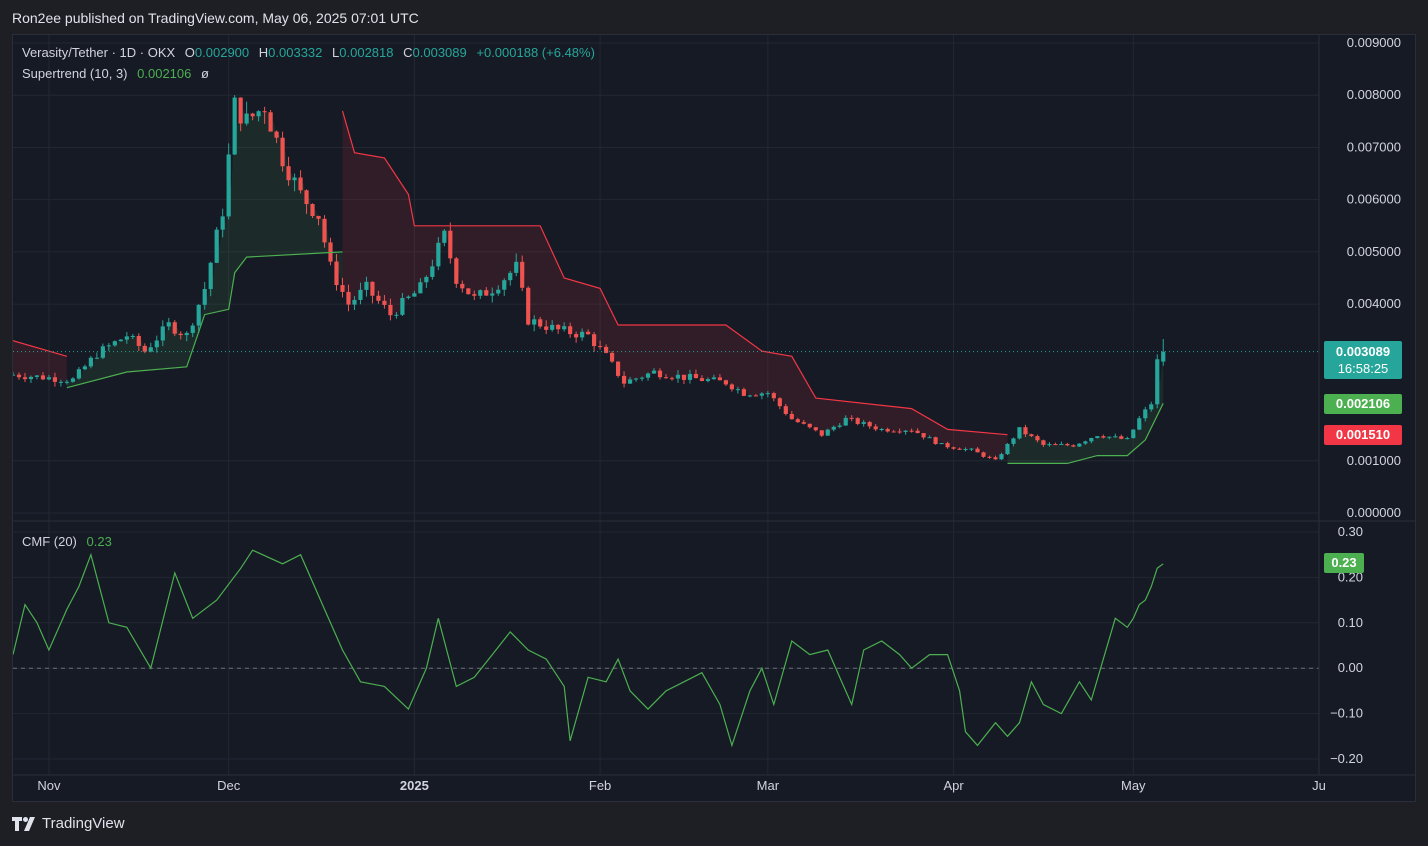  What do you see at coordinates (414, 785) in the screenshot?
I see `time-tick-label: 2025` at bounding box center [414, 785].